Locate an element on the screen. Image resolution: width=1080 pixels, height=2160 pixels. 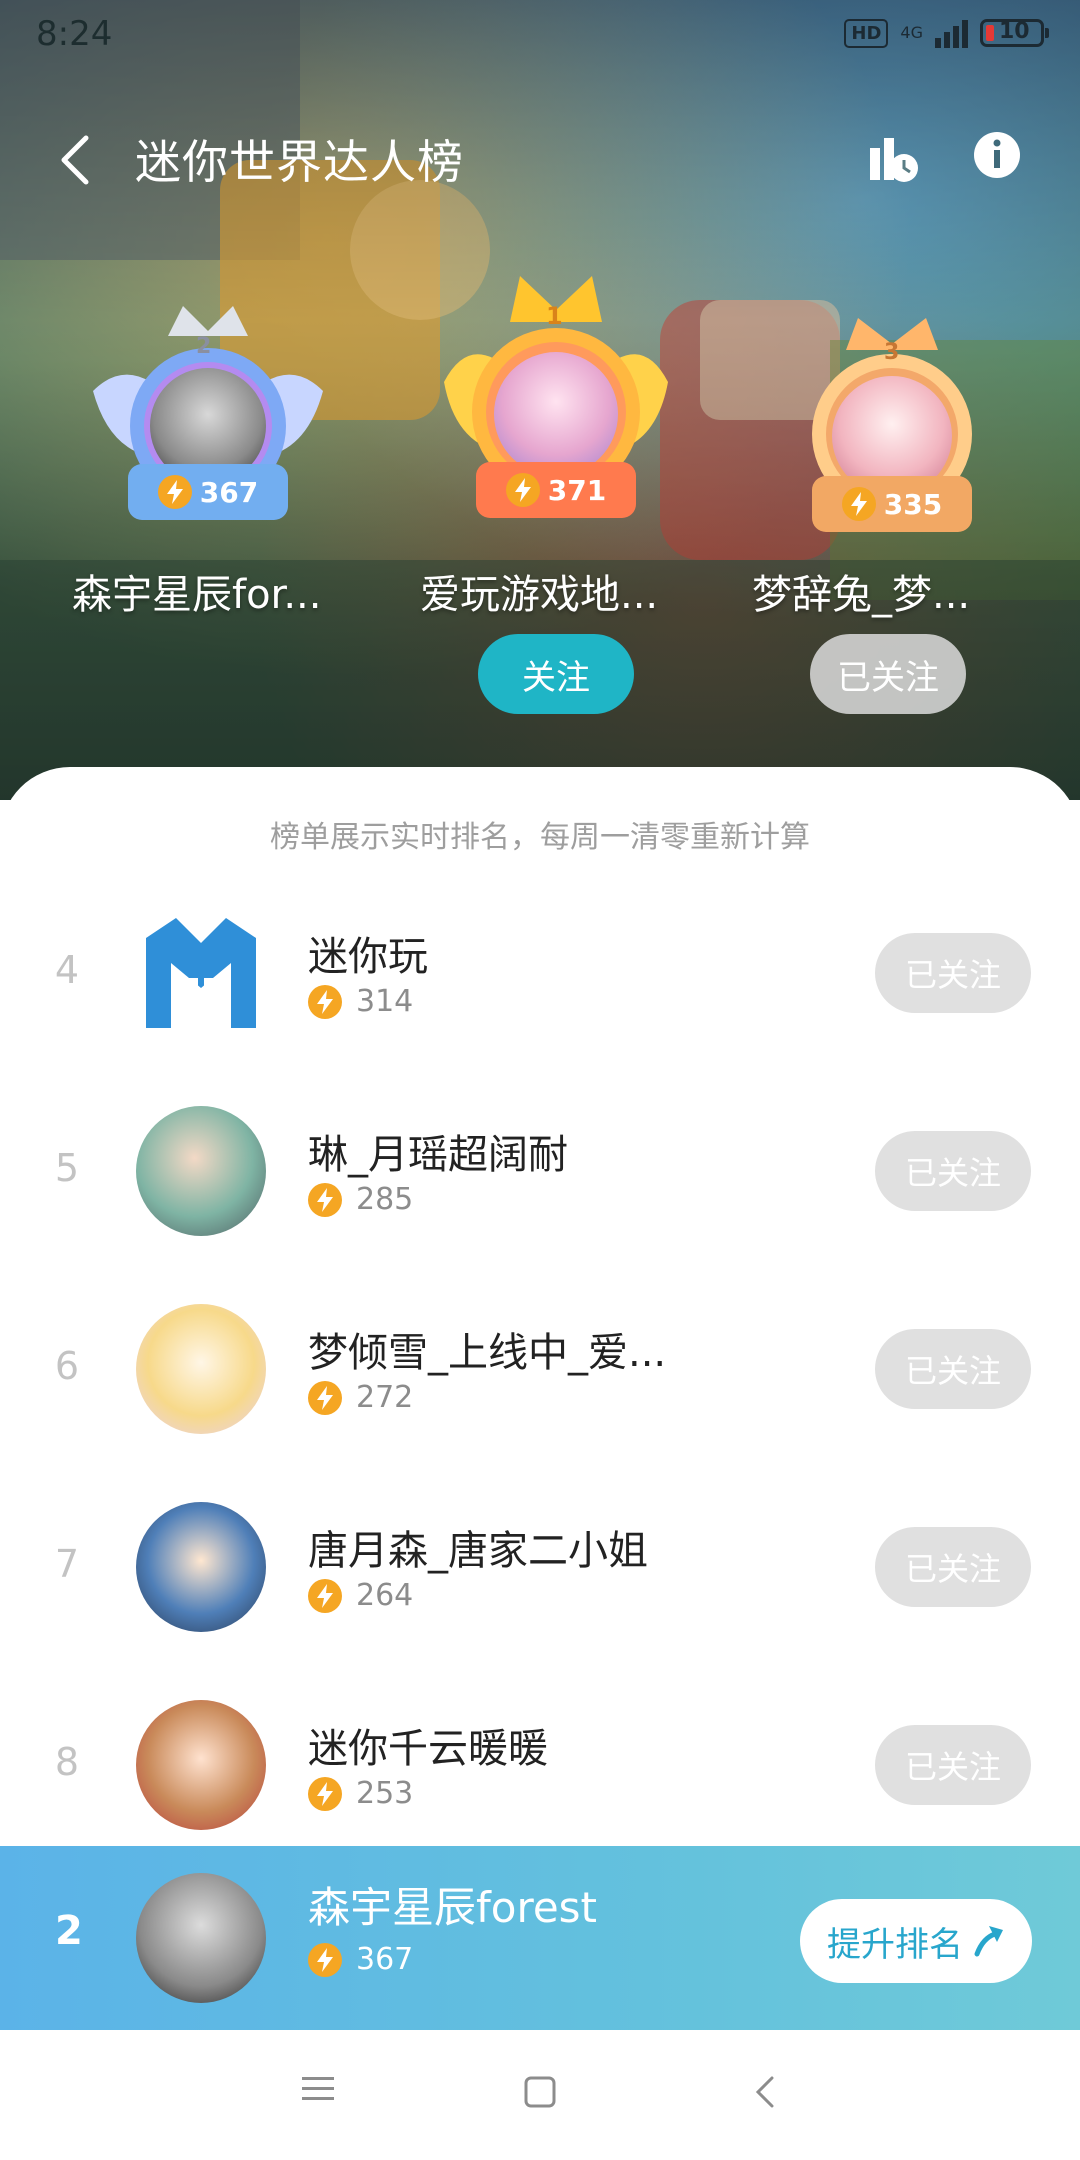
my-name: 森宇星辰forest is located at coordinates (453, 1907).